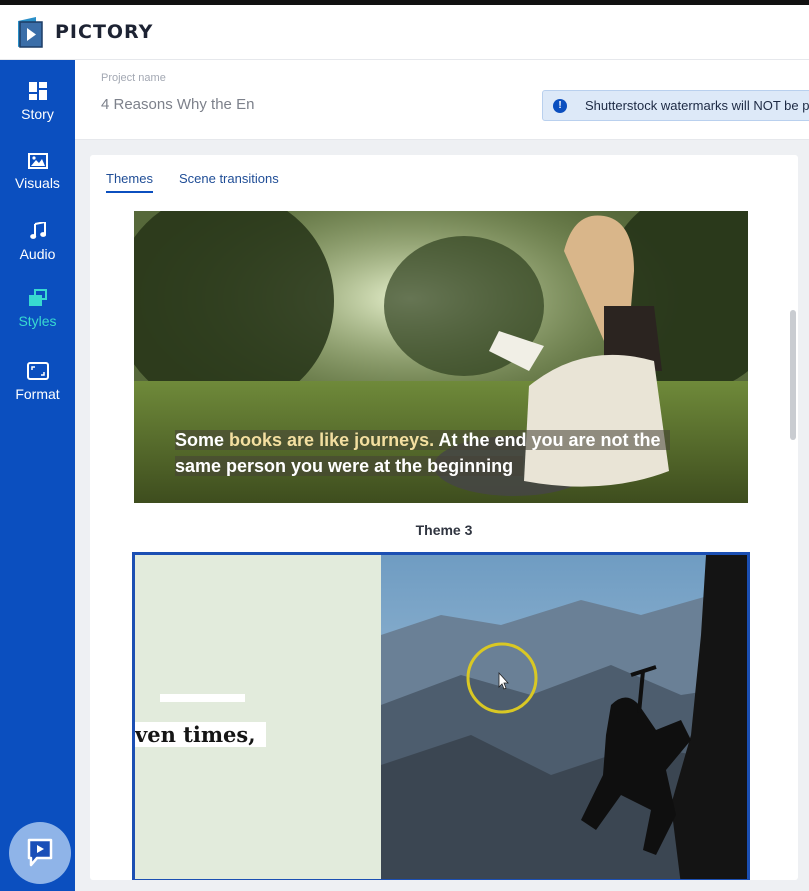  What do you see at coordinates (104, 32) in the screenshot?
I see `brand-name: PICTORY` at bounding box center [104, 32].